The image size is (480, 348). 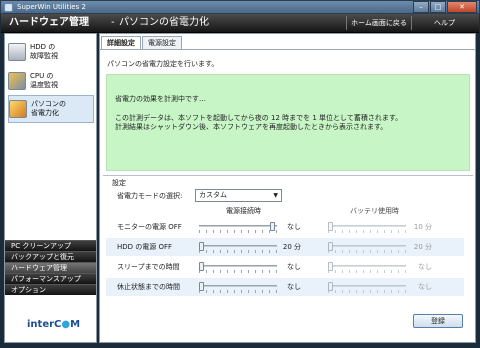 I want to click on setting-row-hdd-off: HDD の電源 OFF 20 分 20 分, so click(x=285, y=247).